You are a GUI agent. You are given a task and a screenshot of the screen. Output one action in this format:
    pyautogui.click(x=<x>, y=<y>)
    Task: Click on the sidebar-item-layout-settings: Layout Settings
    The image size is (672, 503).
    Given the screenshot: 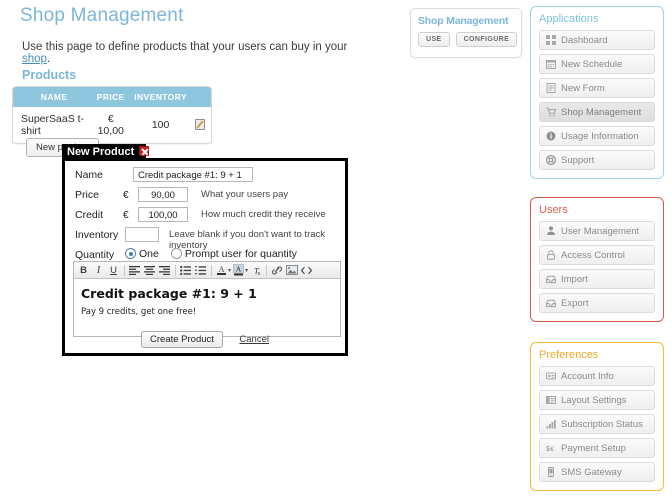 What is the action you would take?
    pyautogui.click(x=597, y=400)
    